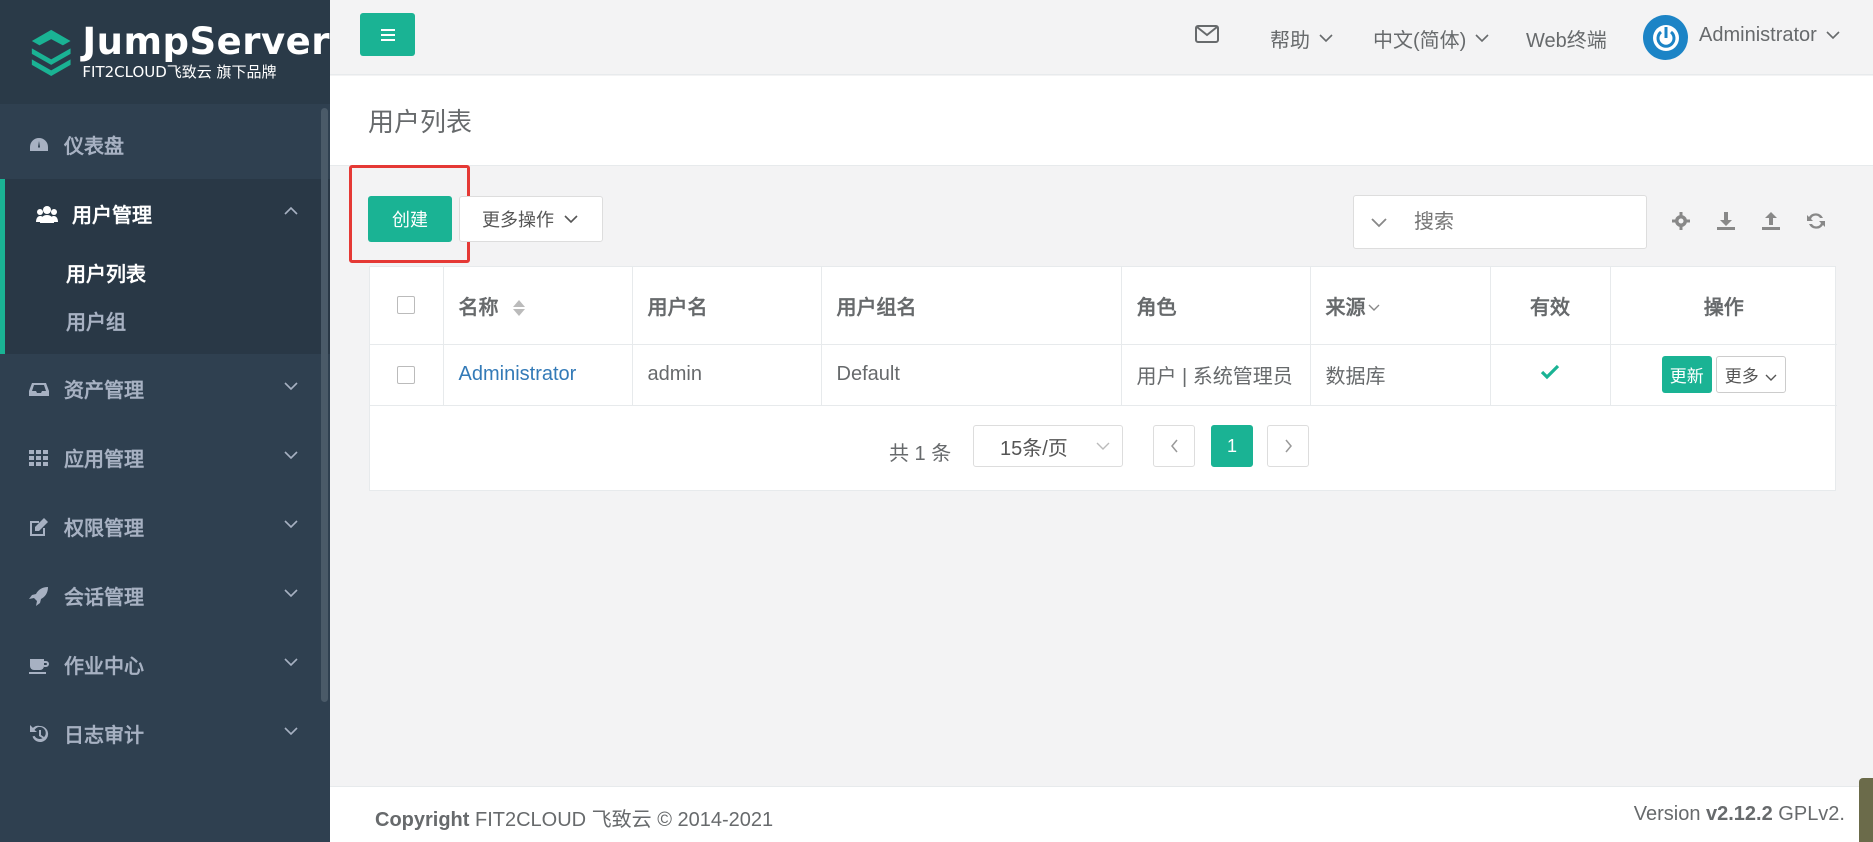 Image resolution: width=1873 pixels, height=842 pixels. I want to click on sidebar-item-permission-management: 权限管理, so click(165, 526).